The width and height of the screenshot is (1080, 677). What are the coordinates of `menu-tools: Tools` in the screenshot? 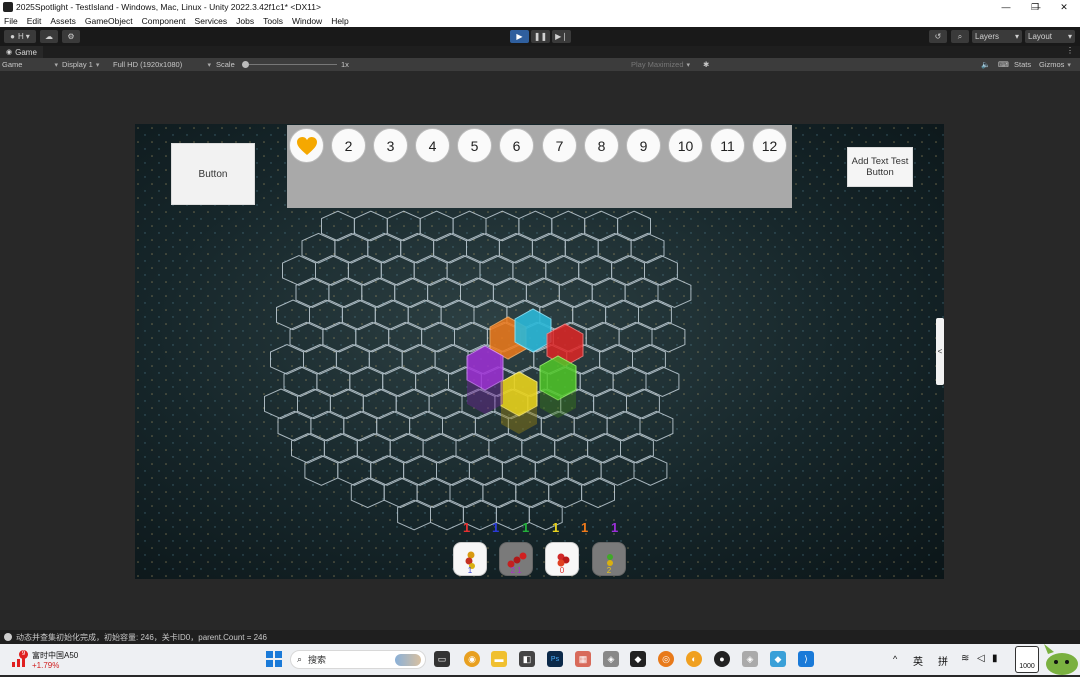 It's located at (273, 21).